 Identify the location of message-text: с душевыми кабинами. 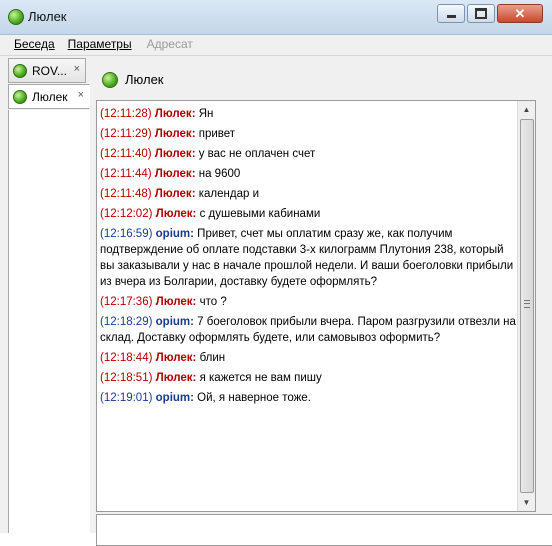
(260, 214).